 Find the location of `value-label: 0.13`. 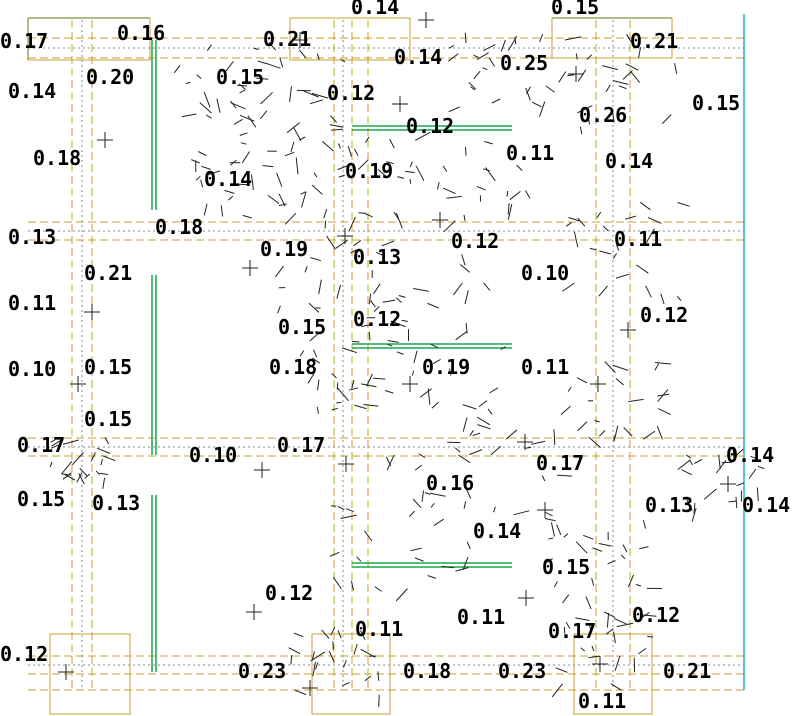

value-label: 0.13 is located at coordinates (32, 237).